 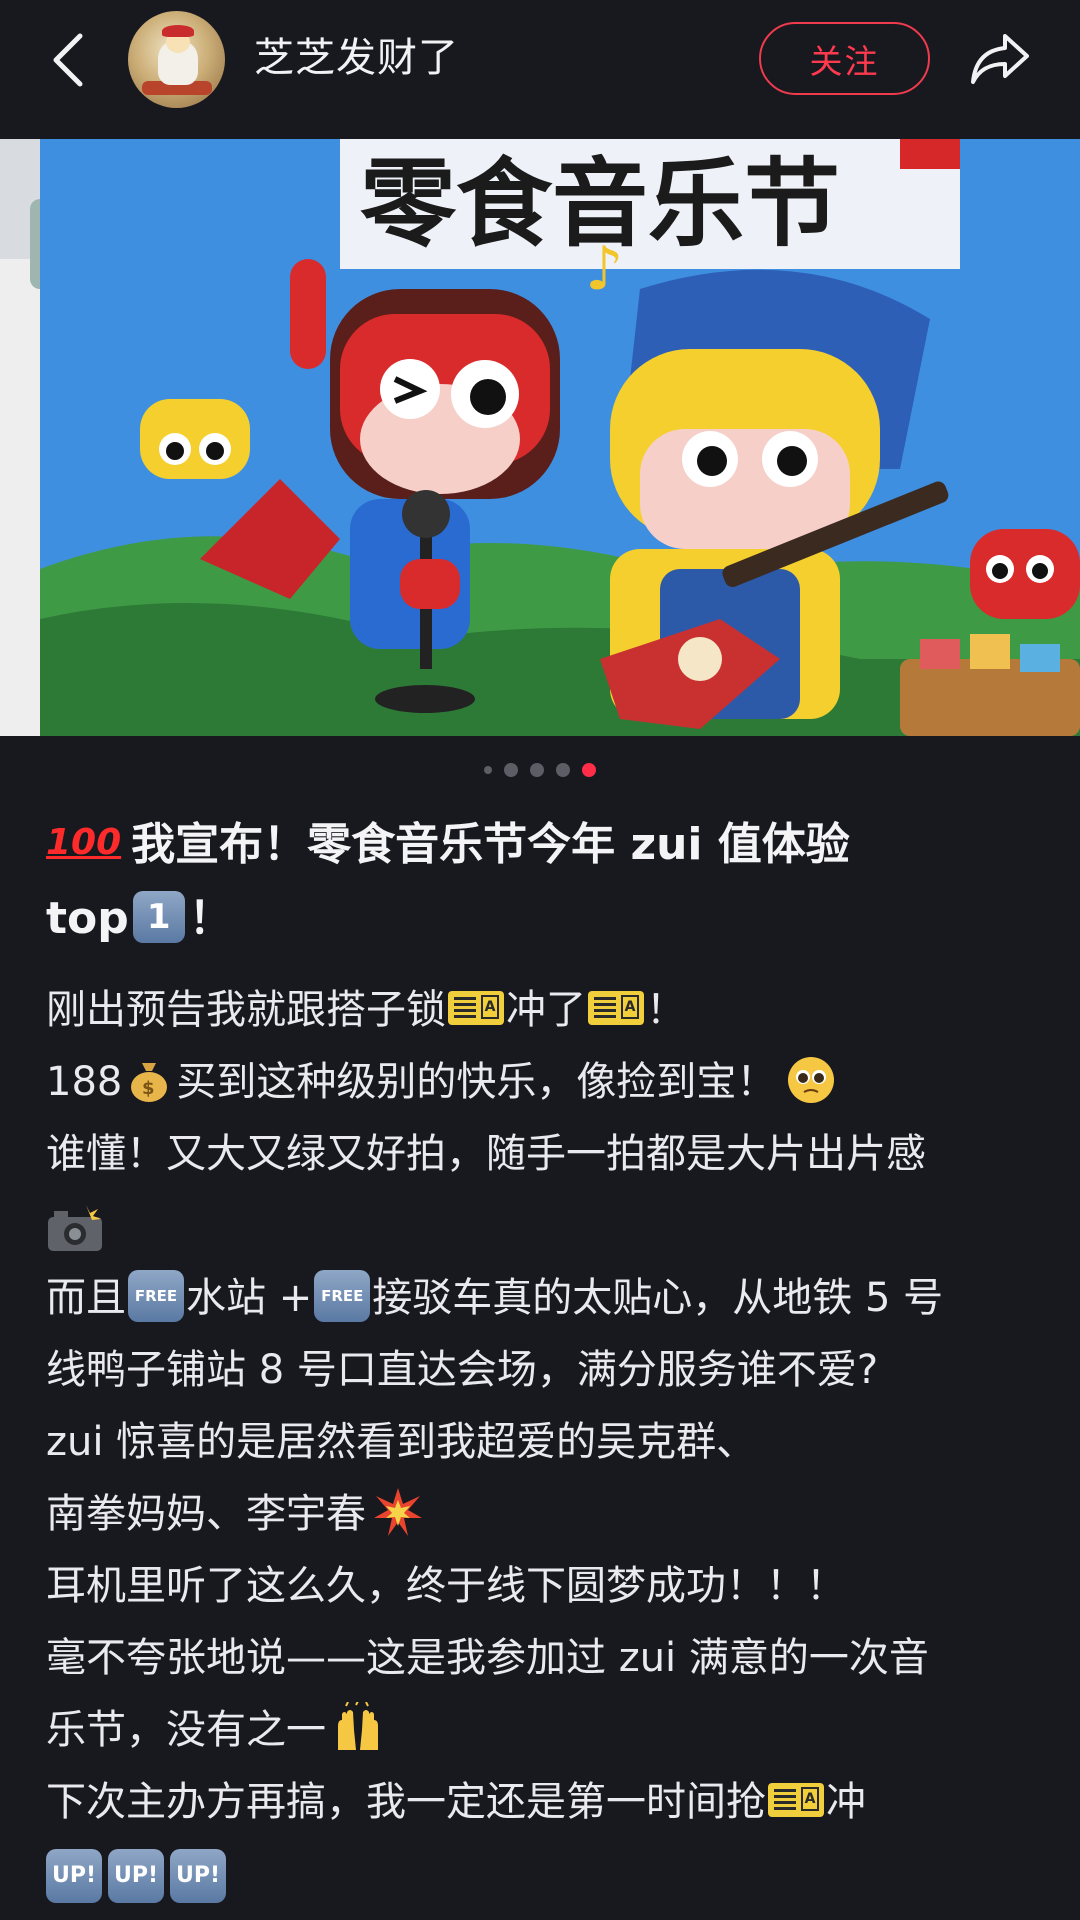 I want to click on body-text: 线鸭子铺站 8 号口直达会场，满分服务谁不爱?, so click(x=462, y=1370).